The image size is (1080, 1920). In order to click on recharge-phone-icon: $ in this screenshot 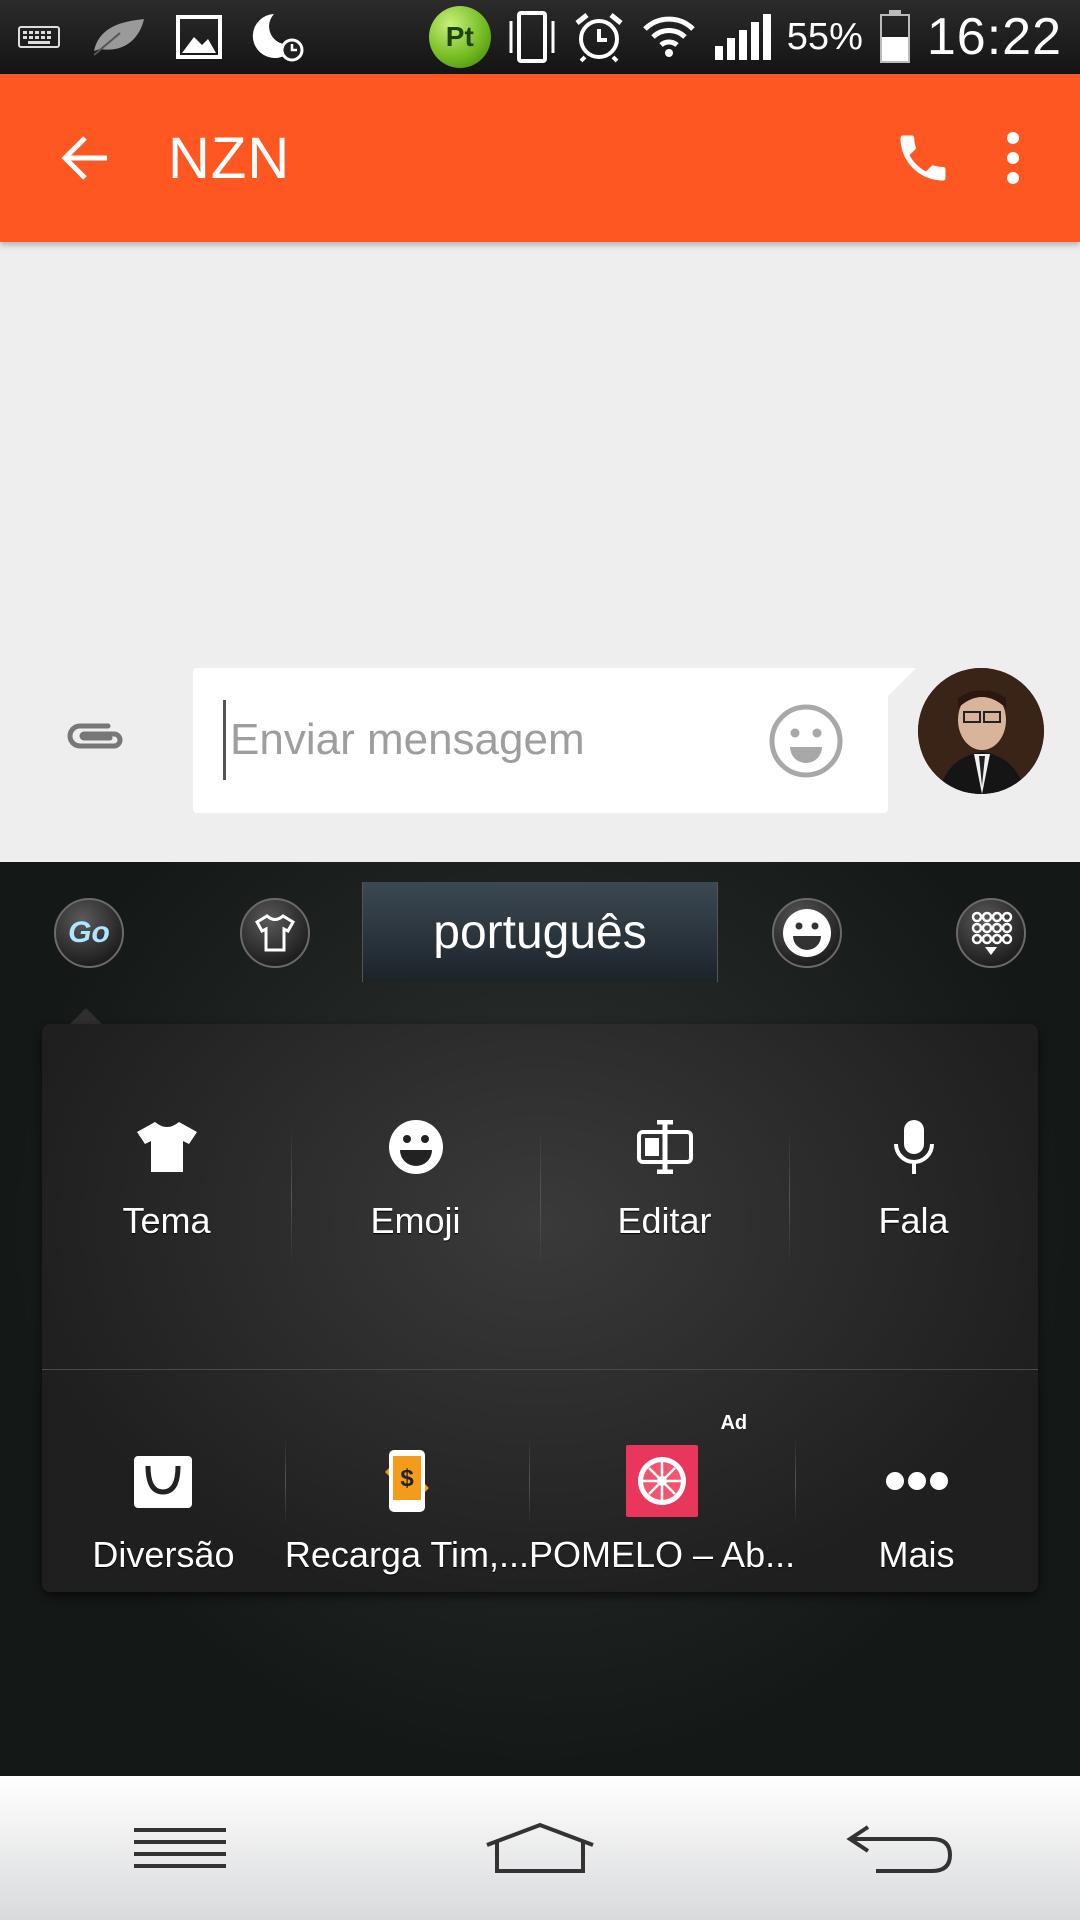, I will do `click(407, 1481)`.